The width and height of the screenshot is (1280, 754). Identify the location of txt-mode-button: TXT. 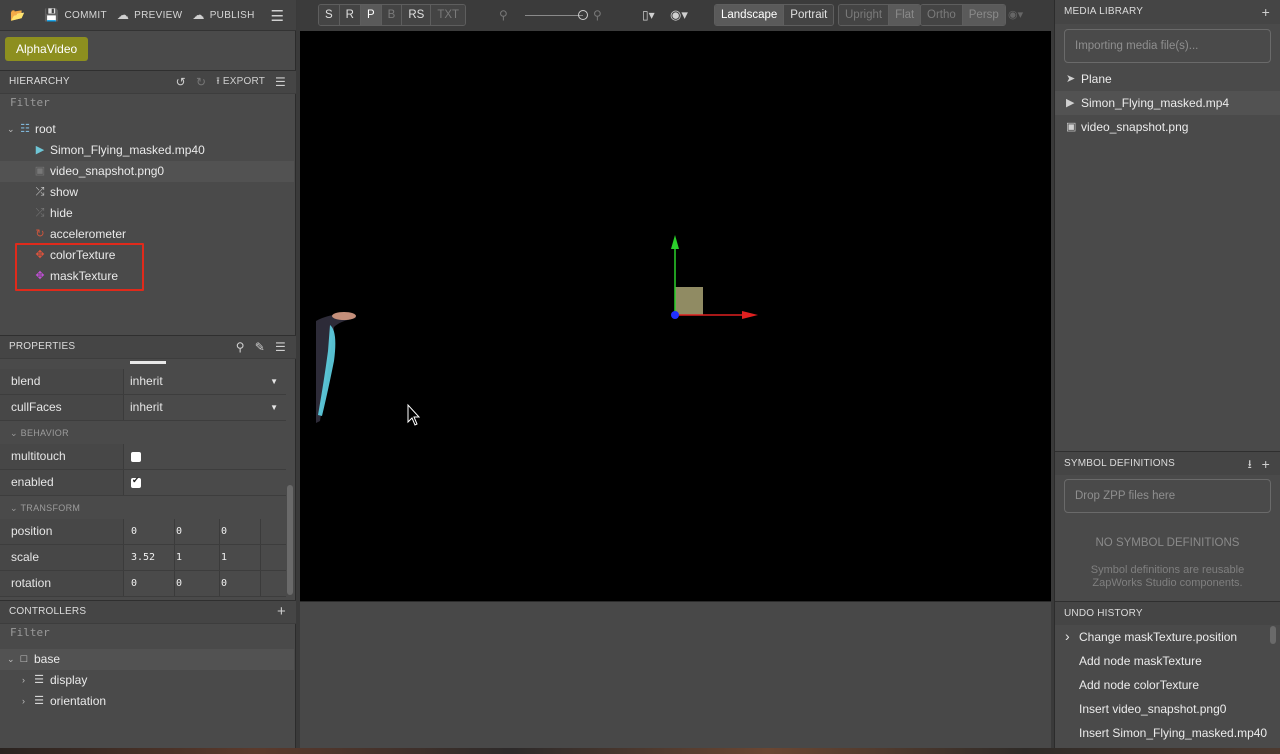
(448, 15).